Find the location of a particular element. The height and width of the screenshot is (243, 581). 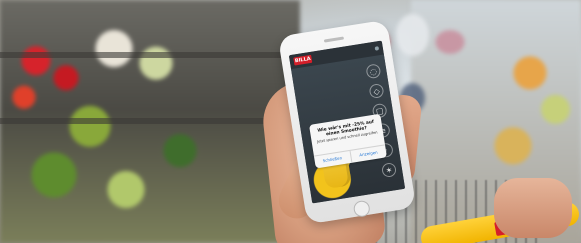

tag-icon: ◇ is located at coordinates (376, 91).